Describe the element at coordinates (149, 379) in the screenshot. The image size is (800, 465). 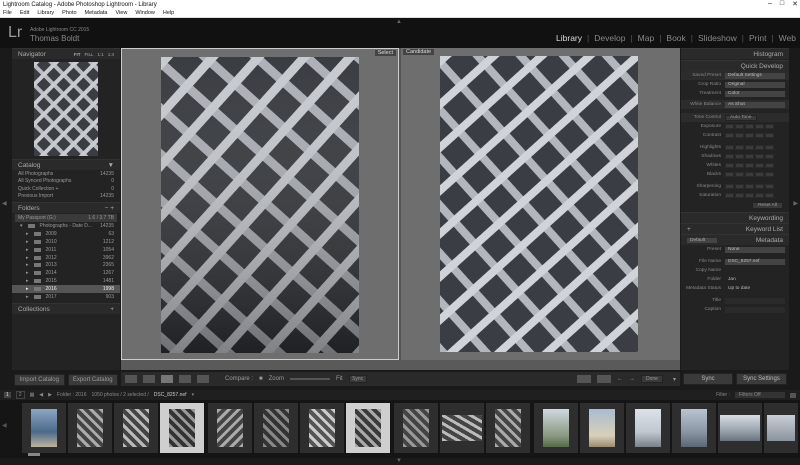
I see `loupe-view-icon` at that location.